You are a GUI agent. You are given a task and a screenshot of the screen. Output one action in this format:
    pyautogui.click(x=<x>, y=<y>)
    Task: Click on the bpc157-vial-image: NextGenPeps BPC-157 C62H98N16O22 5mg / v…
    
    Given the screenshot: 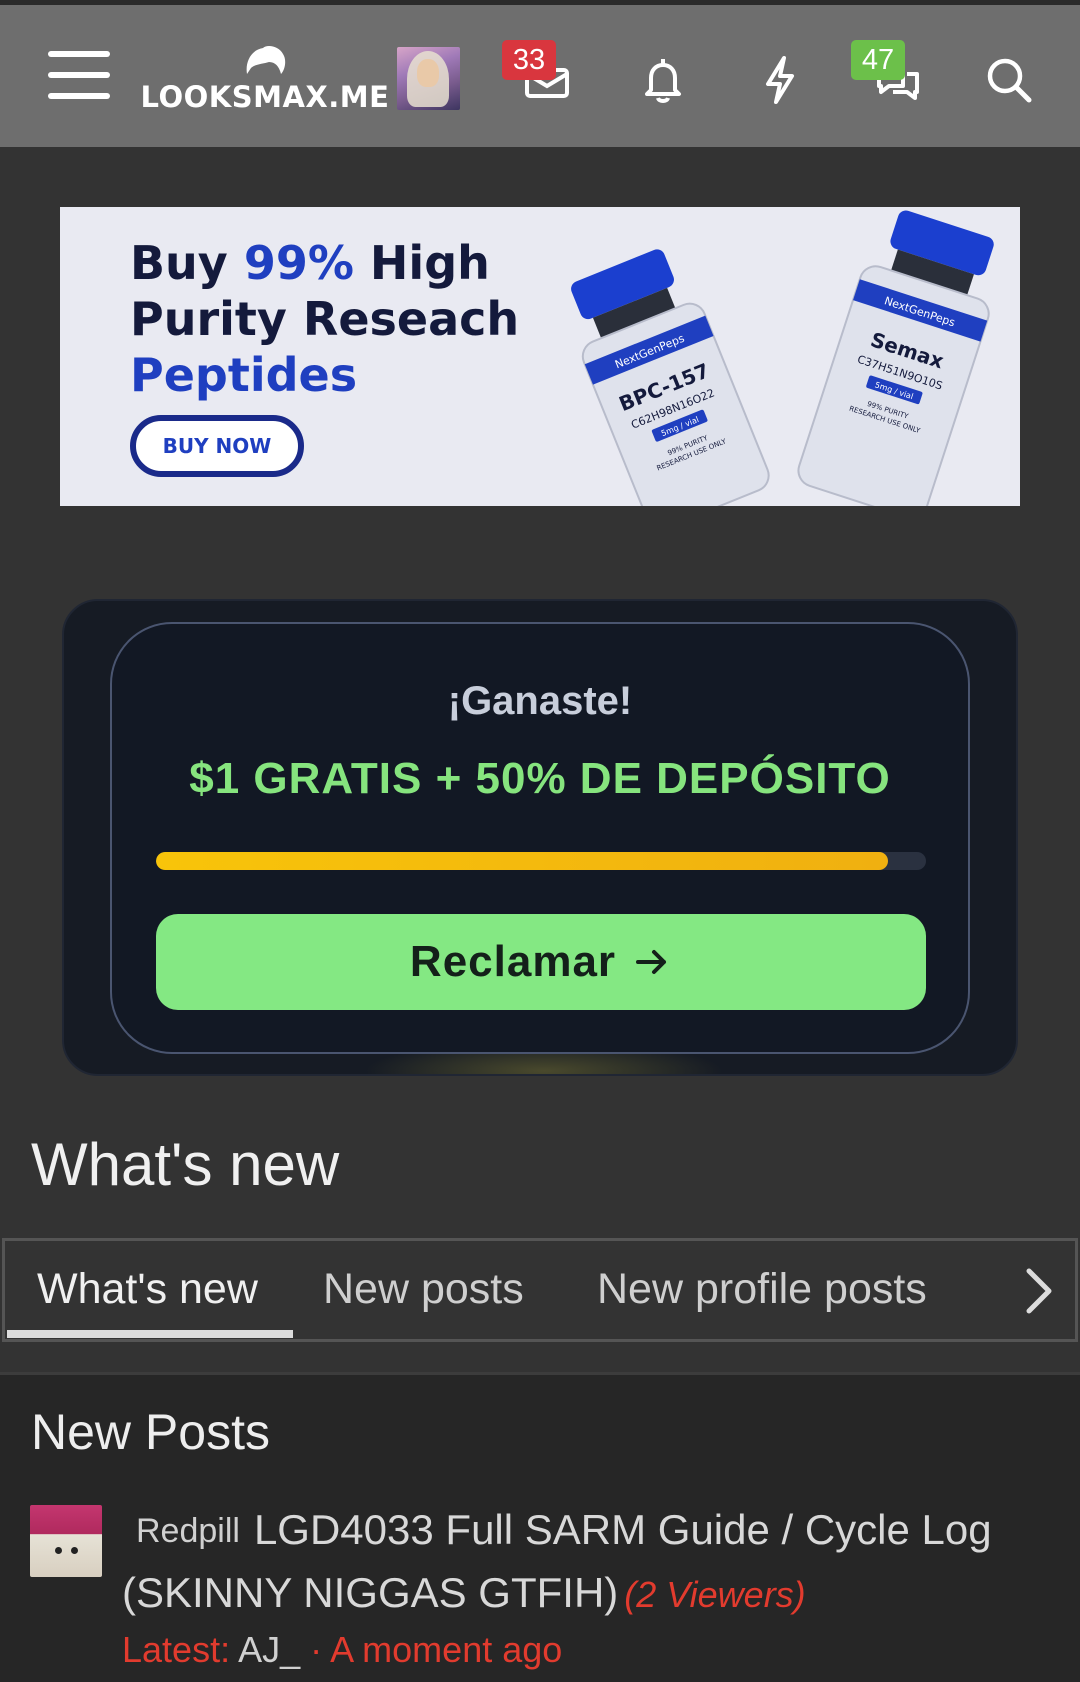 What is the action you would take?
    pyautogui.click(x=670, y=377)
    